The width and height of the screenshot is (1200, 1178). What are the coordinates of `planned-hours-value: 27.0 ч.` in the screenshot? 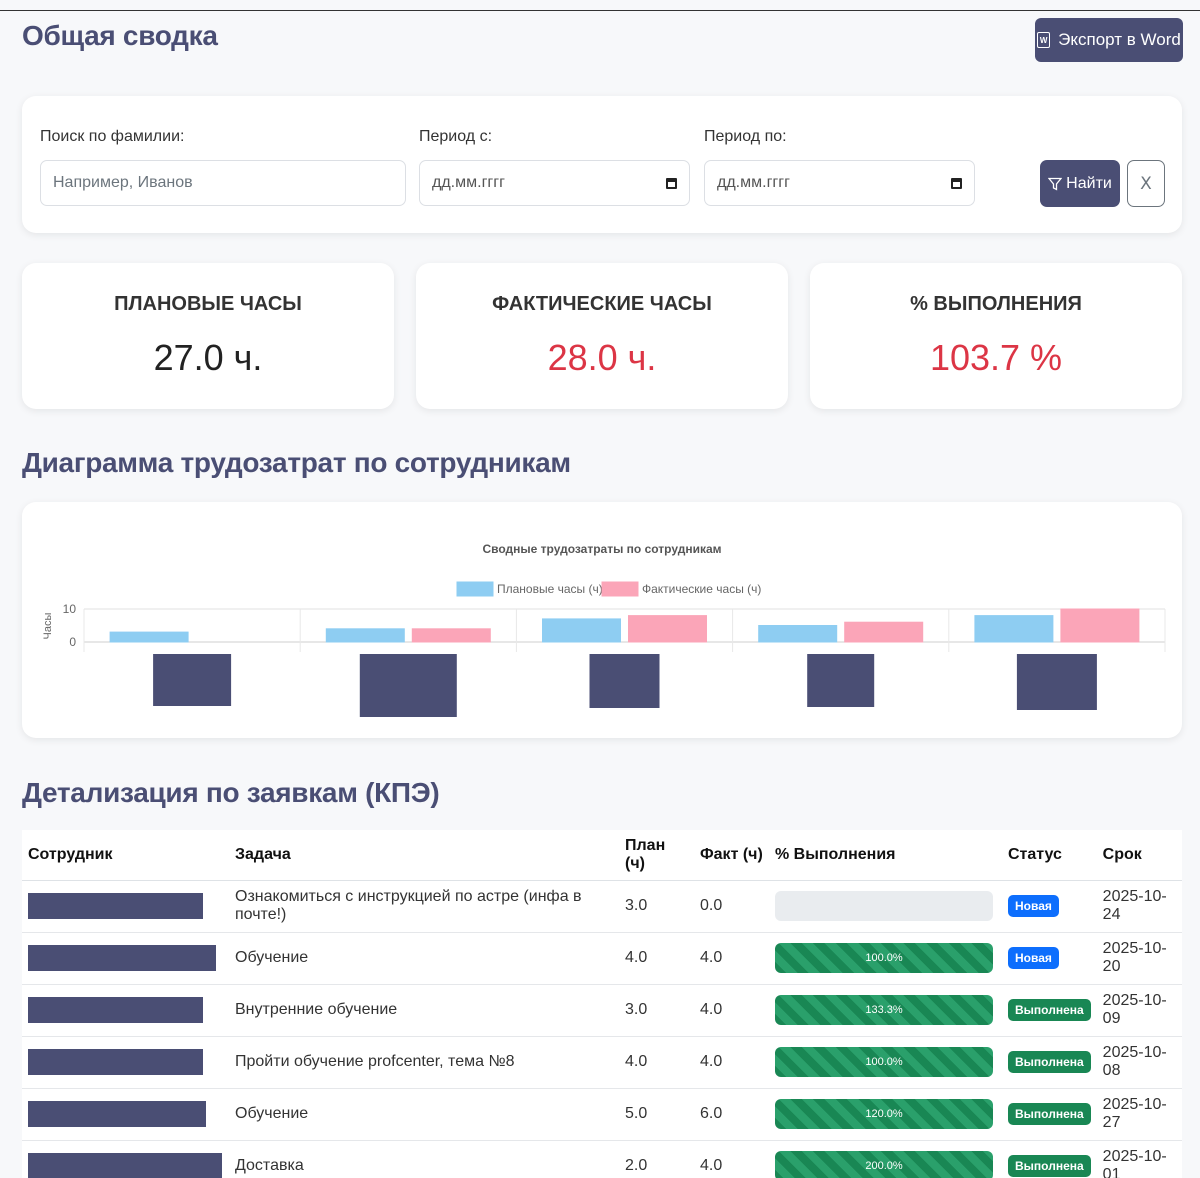 It's located at (208, 357).